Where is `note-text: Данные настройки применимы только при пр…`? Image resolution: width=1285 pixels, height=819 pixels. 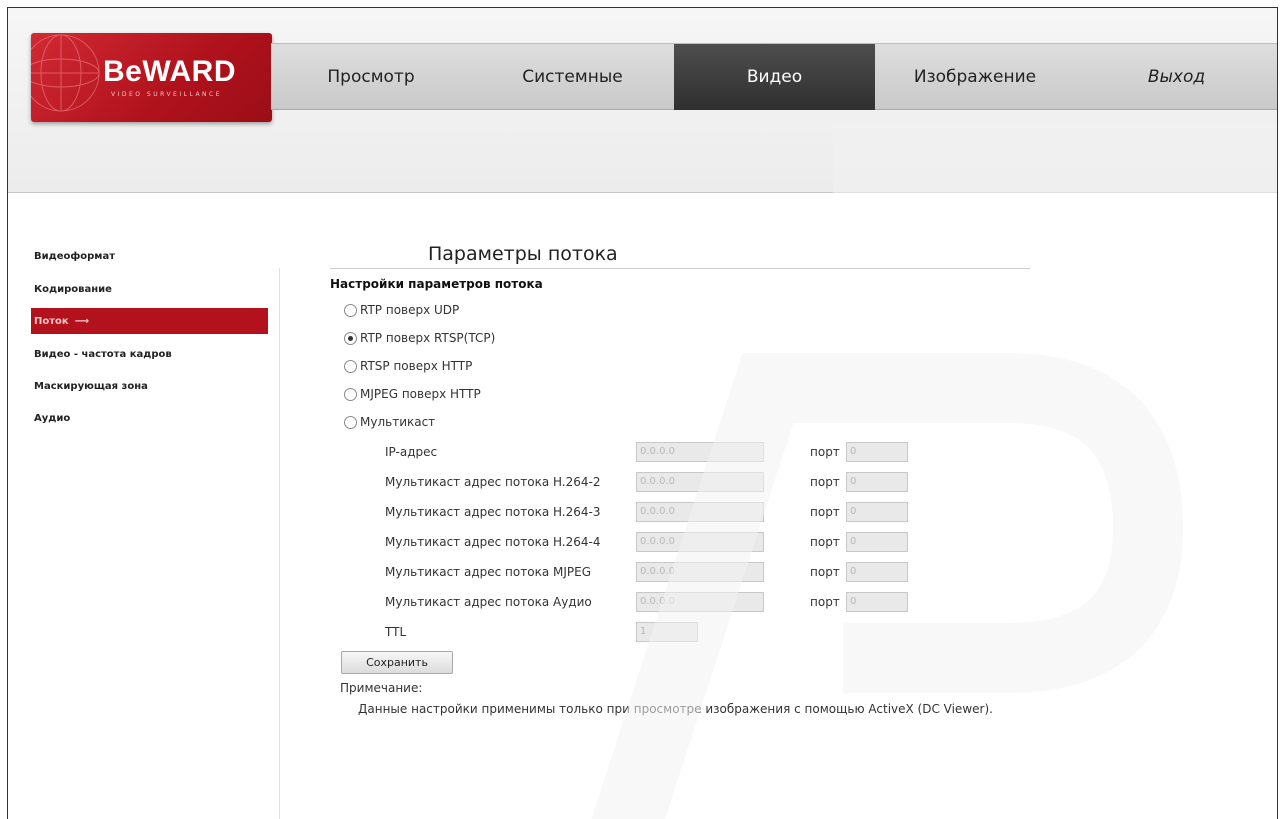
note-text: Данные настройки применимы только при пр… is located at coordinates (675, 709).